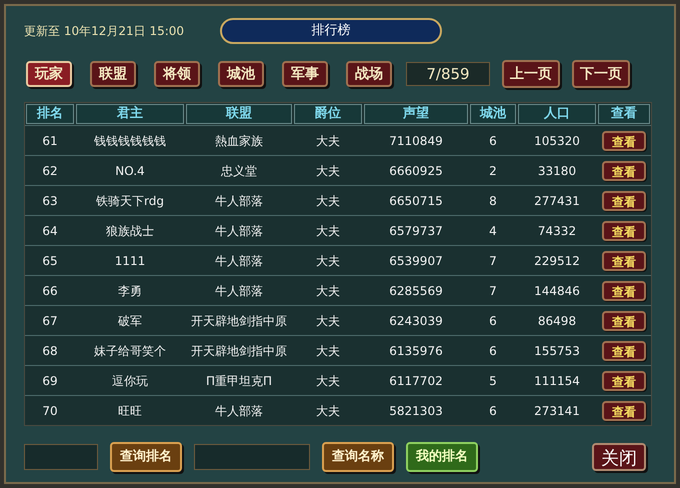 This screenshot has height=488, width=680. What do you see at coordinates (239, 381) in the screenshot?
I see `table-cell-text: Π重甲坦克Π` at bounding box center [239, 381].